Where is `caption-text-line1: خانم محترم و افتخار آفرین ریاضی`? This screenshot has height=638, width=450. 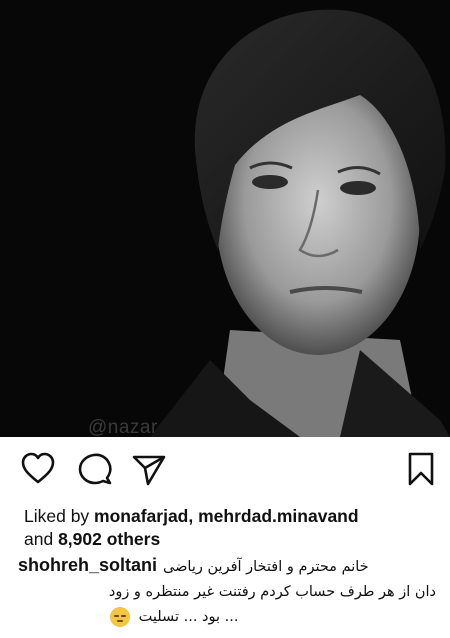
caption-text-line1: خانم محترم و افتخار آفرین ریاضی is located at coordinates (266, 567).